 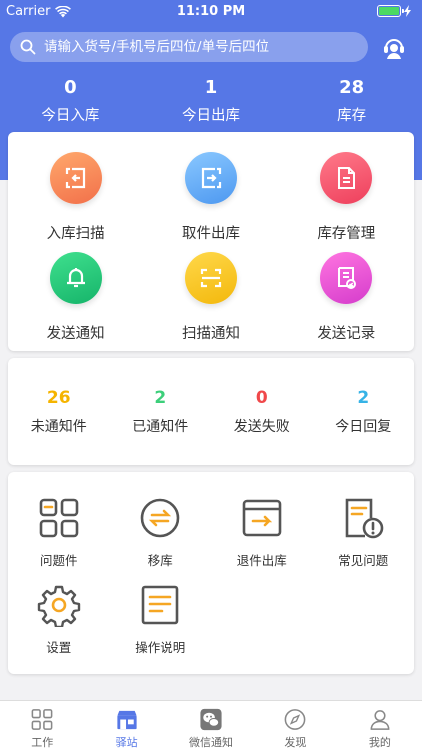 I want to click on tab-label: 工作, so click(x=42, y=742).